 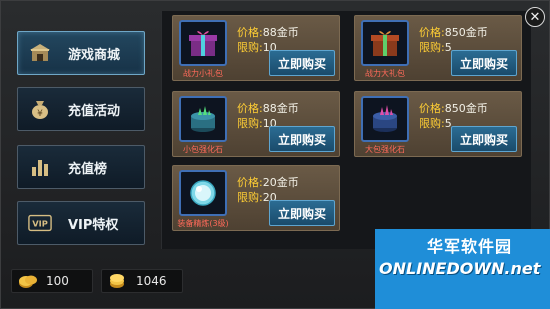 What do you see at coordinates (93, 225) in the screenshot?
I see `menu-item-label: VIP特权` at bounding box center [93, 225].